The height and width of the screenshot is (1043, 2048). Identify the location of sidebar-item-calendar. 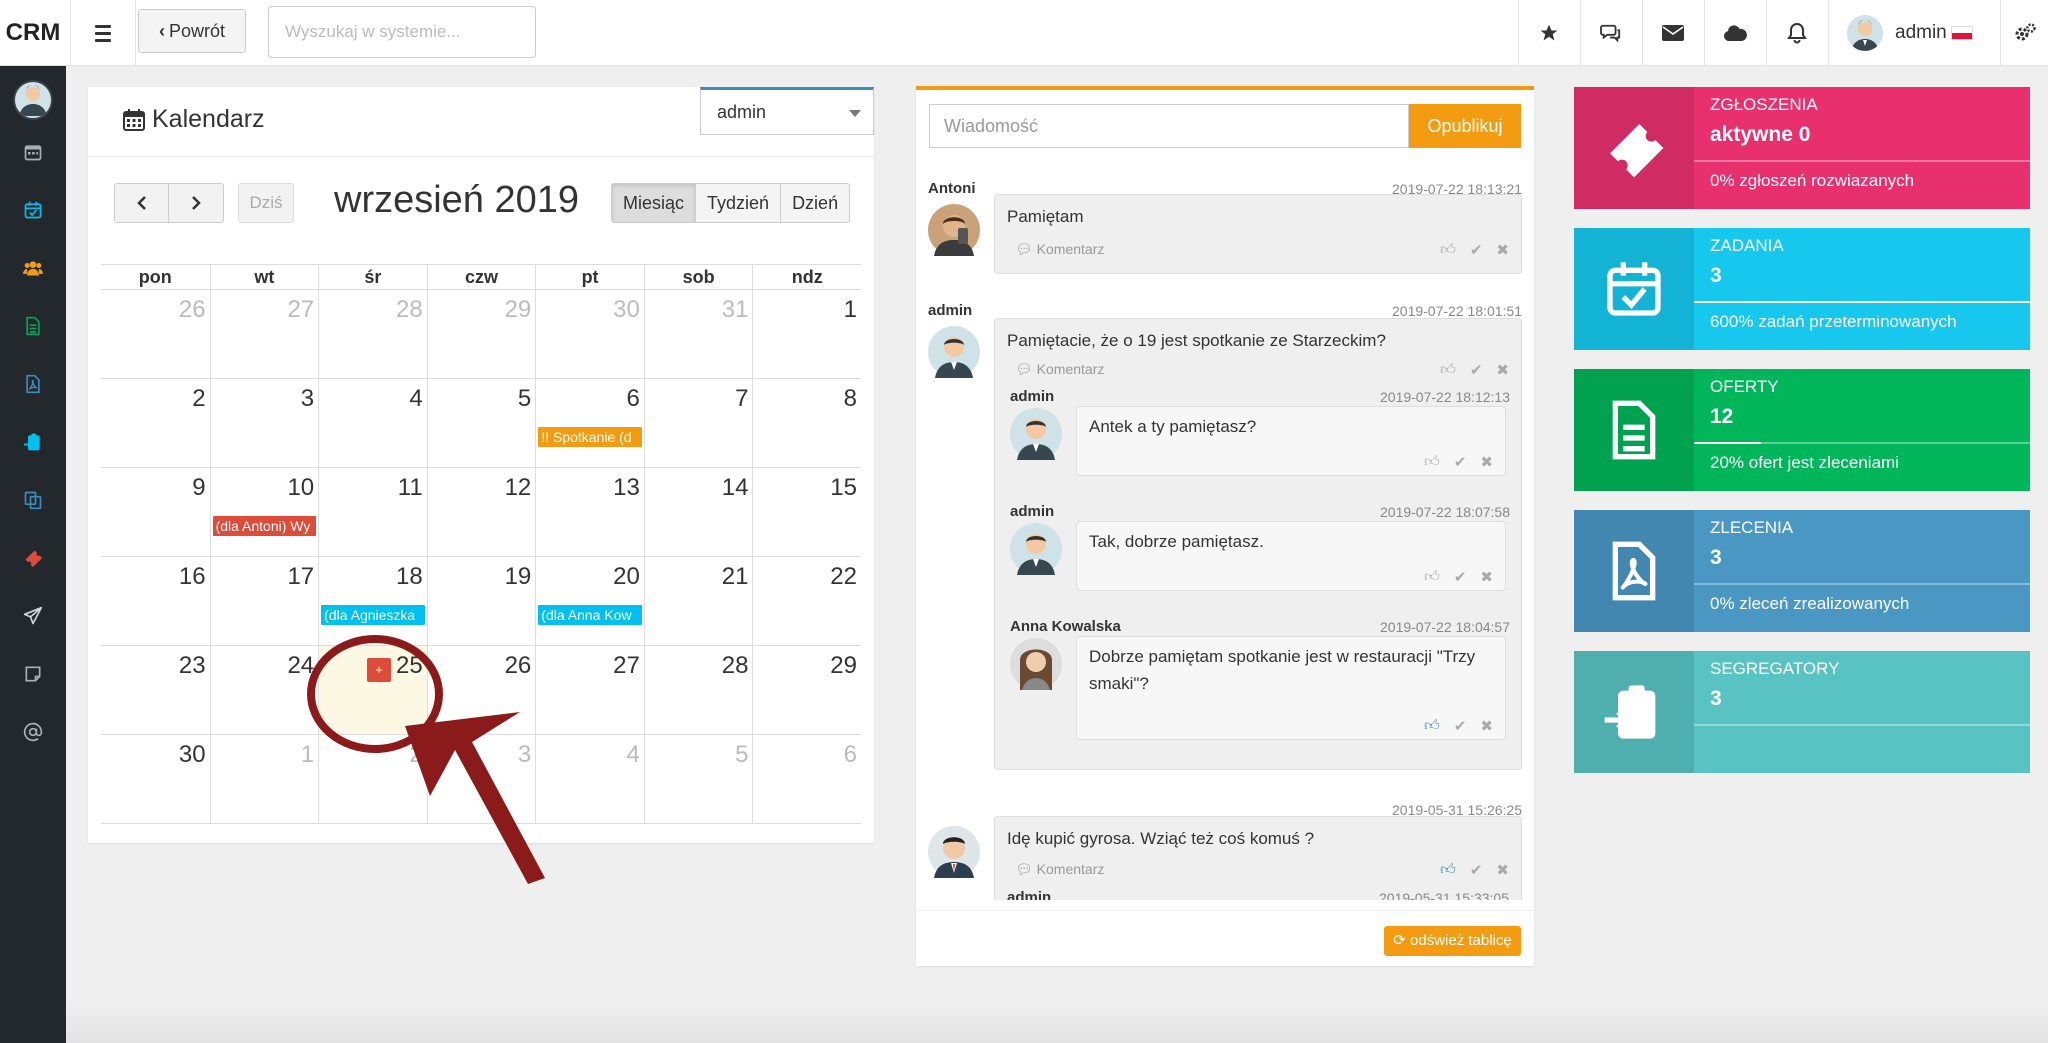
(33, 152).